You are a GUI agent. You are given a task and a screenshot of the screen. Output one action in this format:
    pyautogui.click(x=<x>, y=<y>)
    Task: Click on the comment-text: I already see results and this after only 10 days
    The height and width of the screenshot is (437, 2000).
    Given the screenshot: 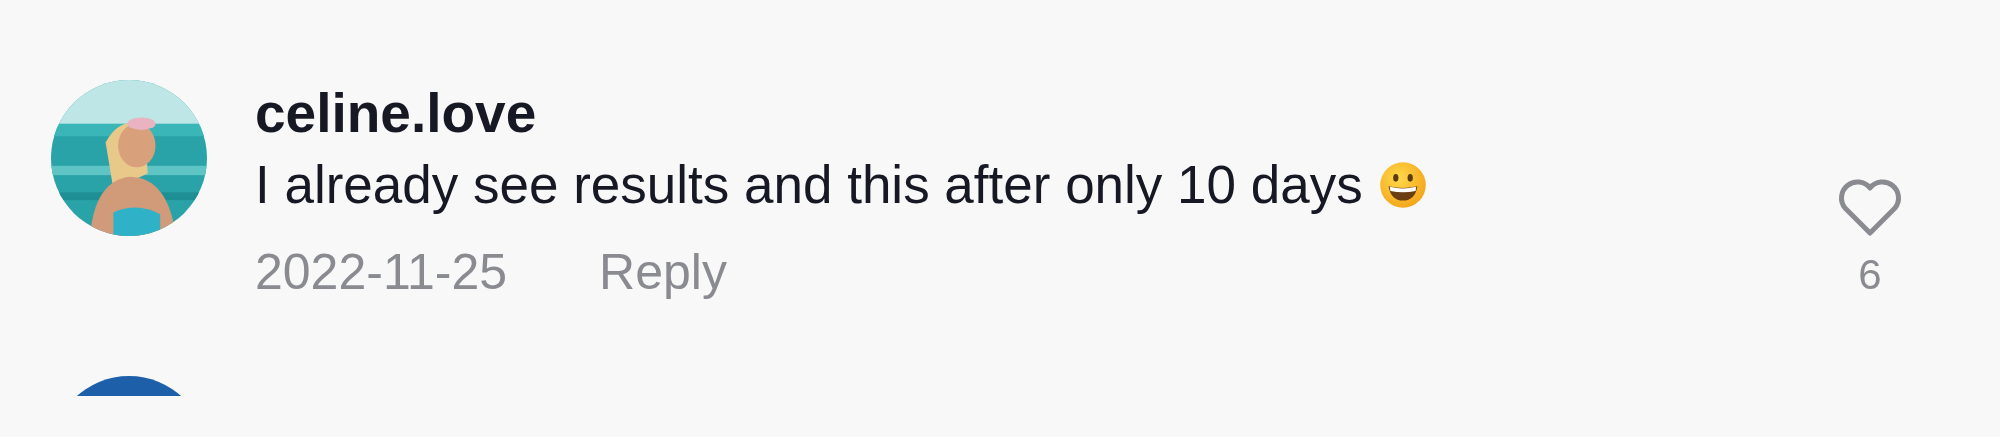 What is the action you would take?
    pyautogui.click(x=809, y=185)
    